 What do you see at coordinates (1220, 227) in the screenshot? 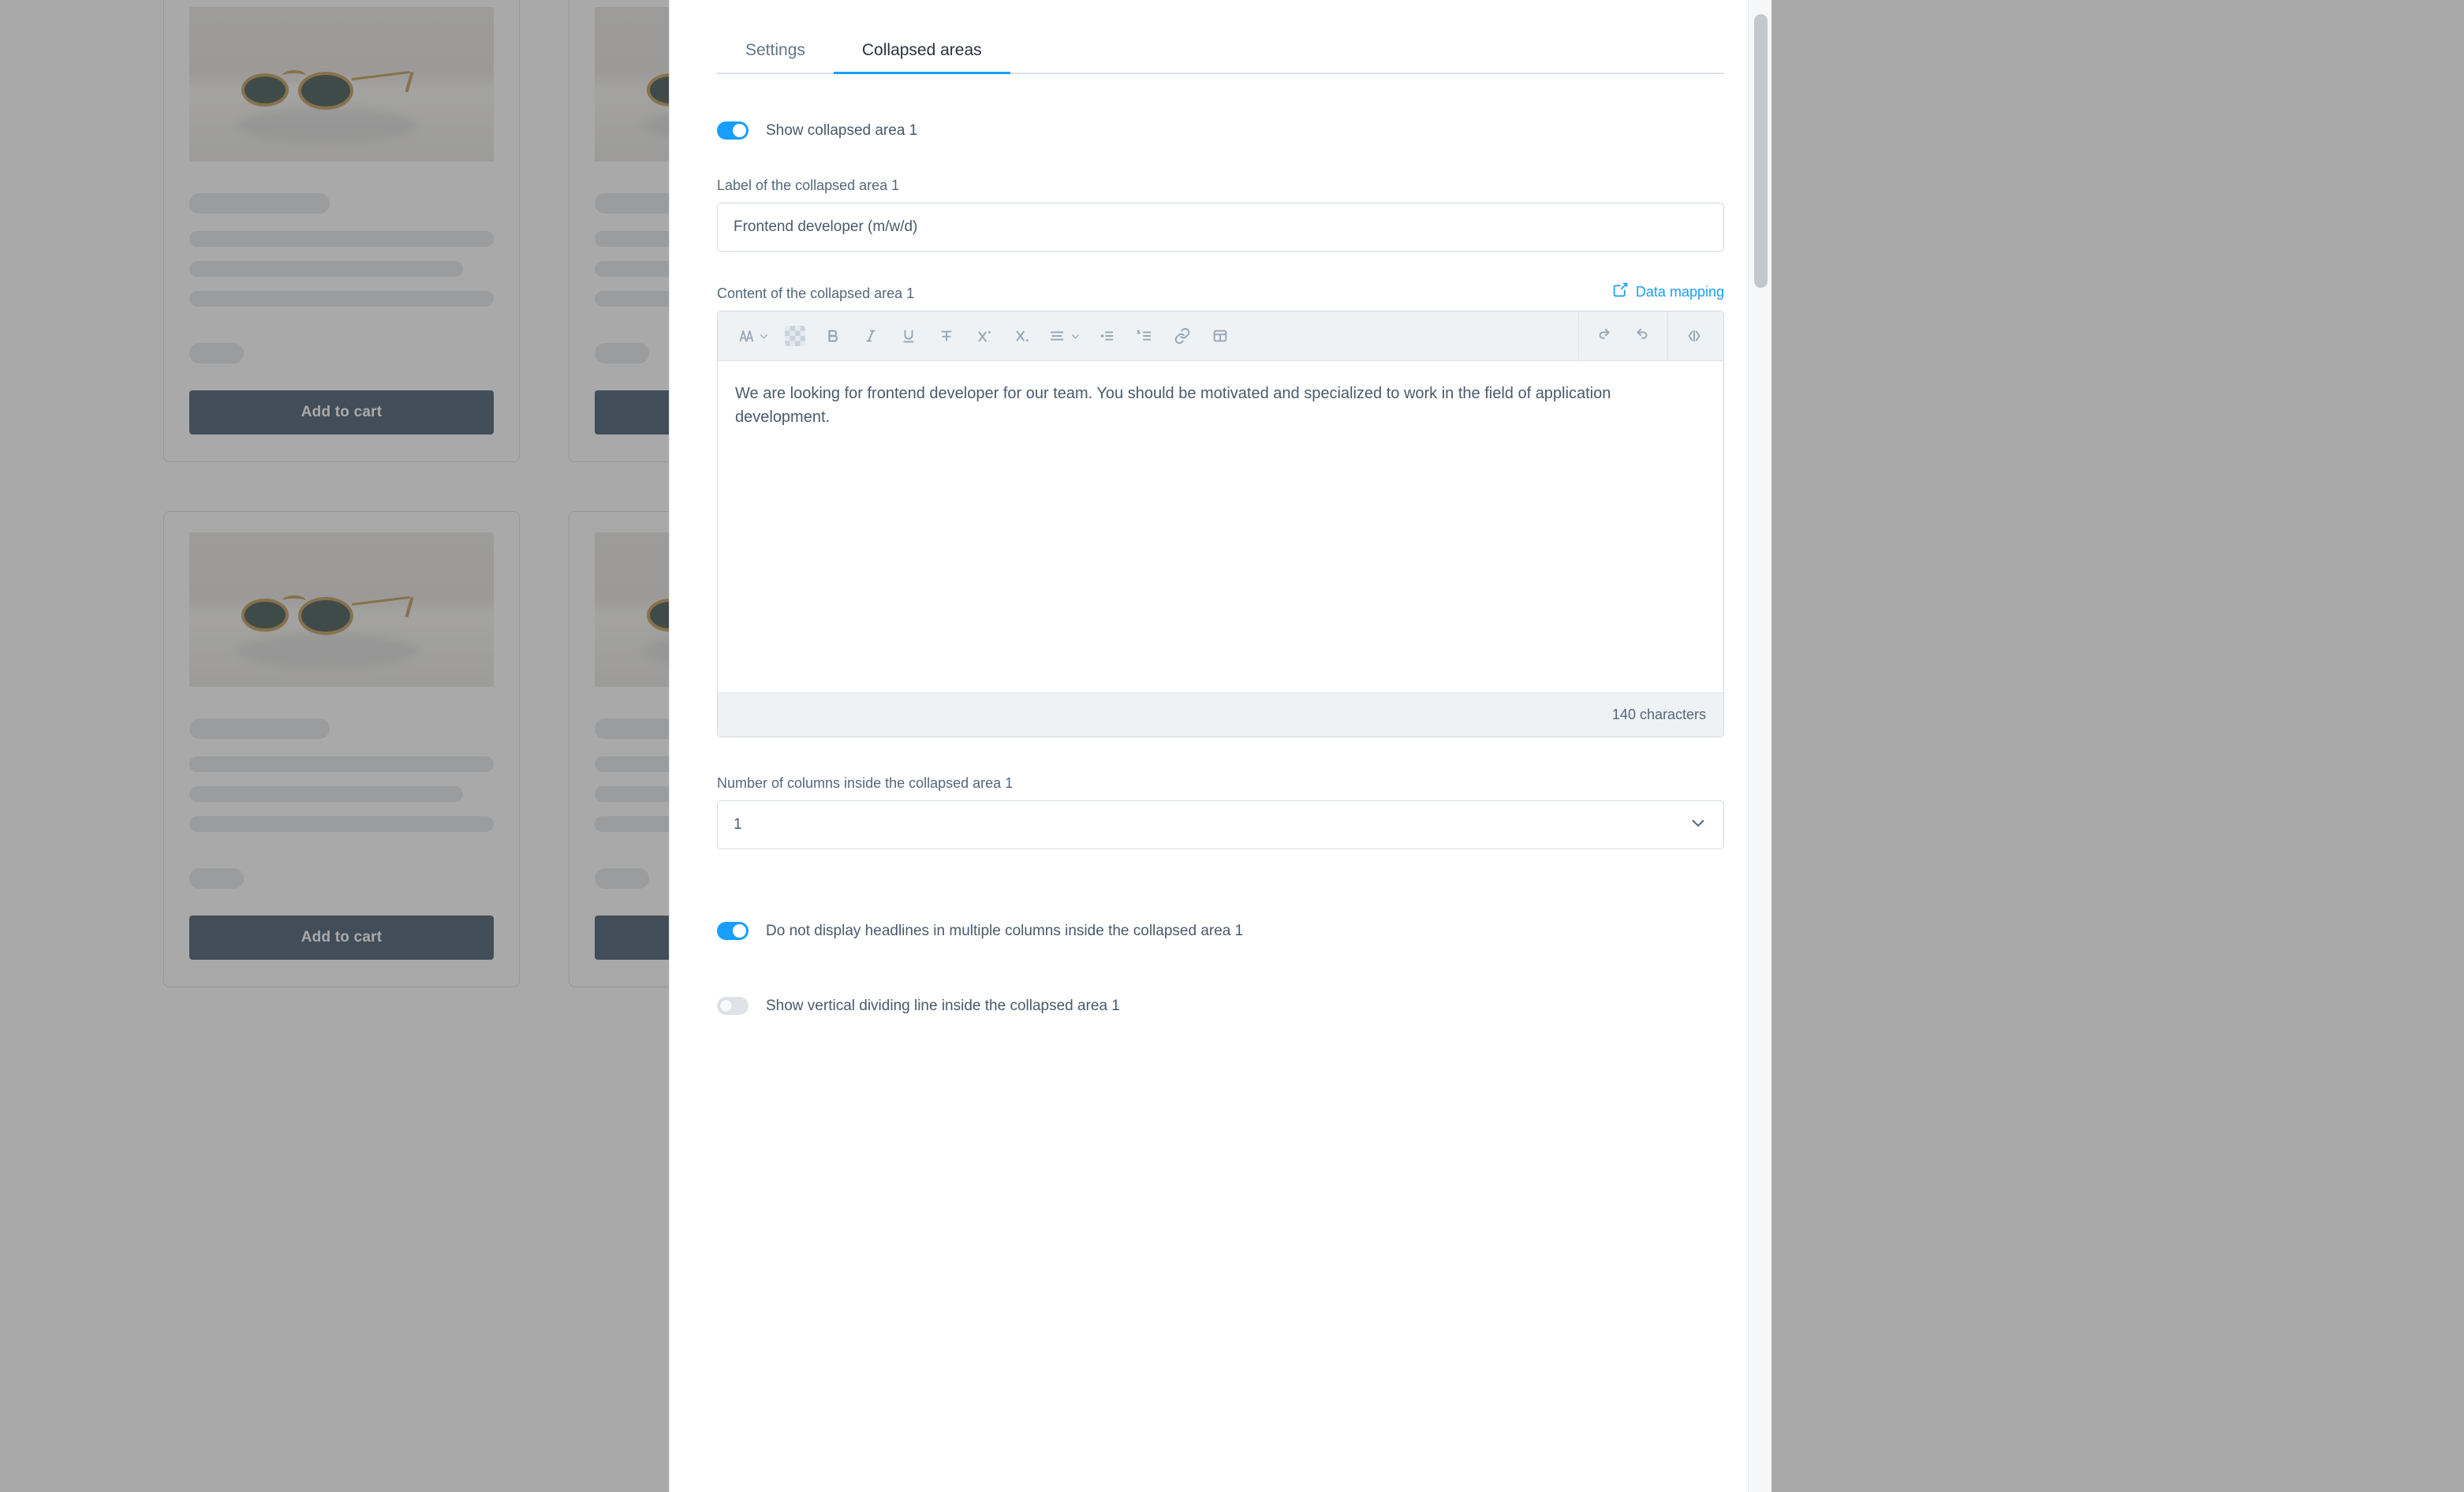
I see `label-field-input` at bounding box center [1220, 227].